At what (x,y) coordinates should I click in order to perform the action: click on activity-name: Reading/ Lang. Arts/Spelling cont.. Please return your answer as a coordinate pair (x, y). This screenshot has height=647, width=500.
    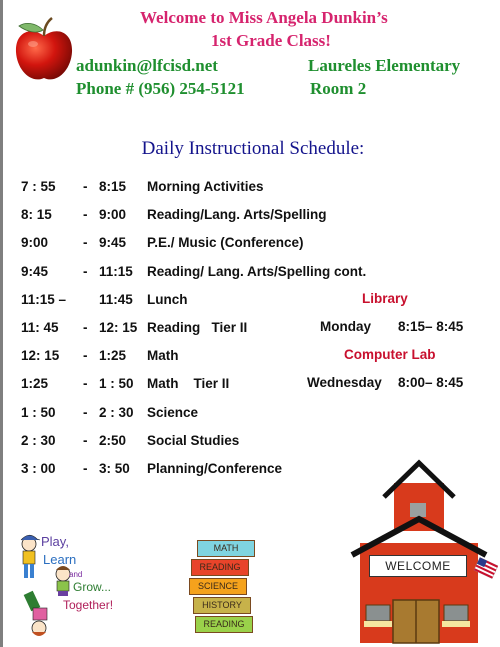
    Looking at the image, I should click on (257, 271).